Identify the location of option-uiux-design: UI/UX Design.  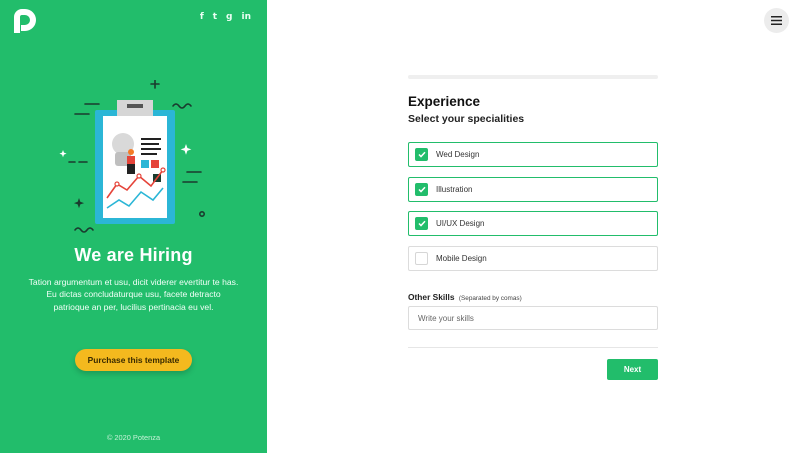
(533, 223).